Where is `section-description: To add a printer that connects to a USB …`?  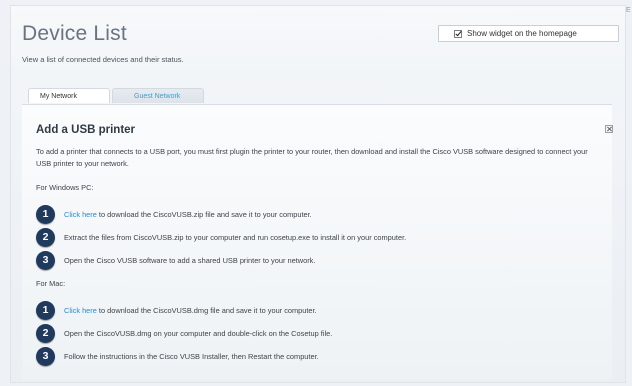
section-description: To add a printer that connects to a USB … is located at coordinates (312, 157).